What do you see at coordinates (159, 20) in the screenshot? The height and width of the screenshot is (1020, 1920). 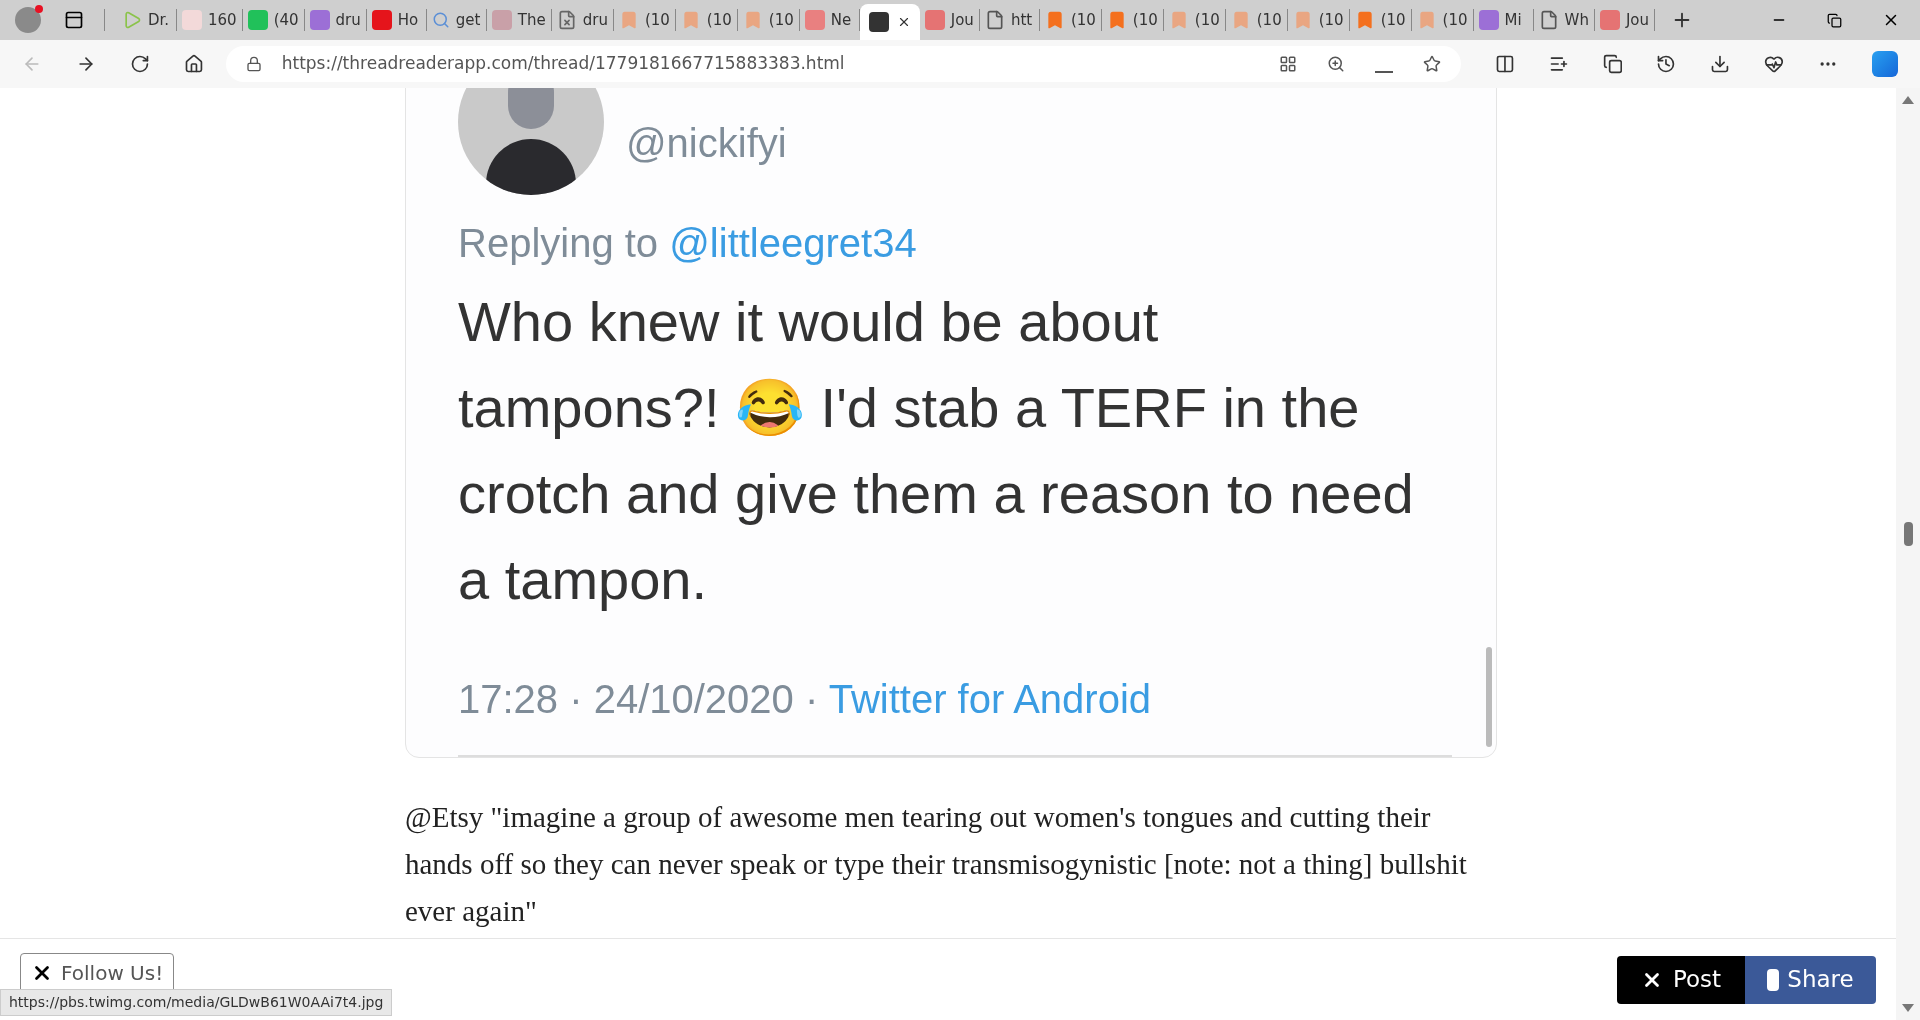 I see `tab-title: Dr.` at bounding box center [159, 20].